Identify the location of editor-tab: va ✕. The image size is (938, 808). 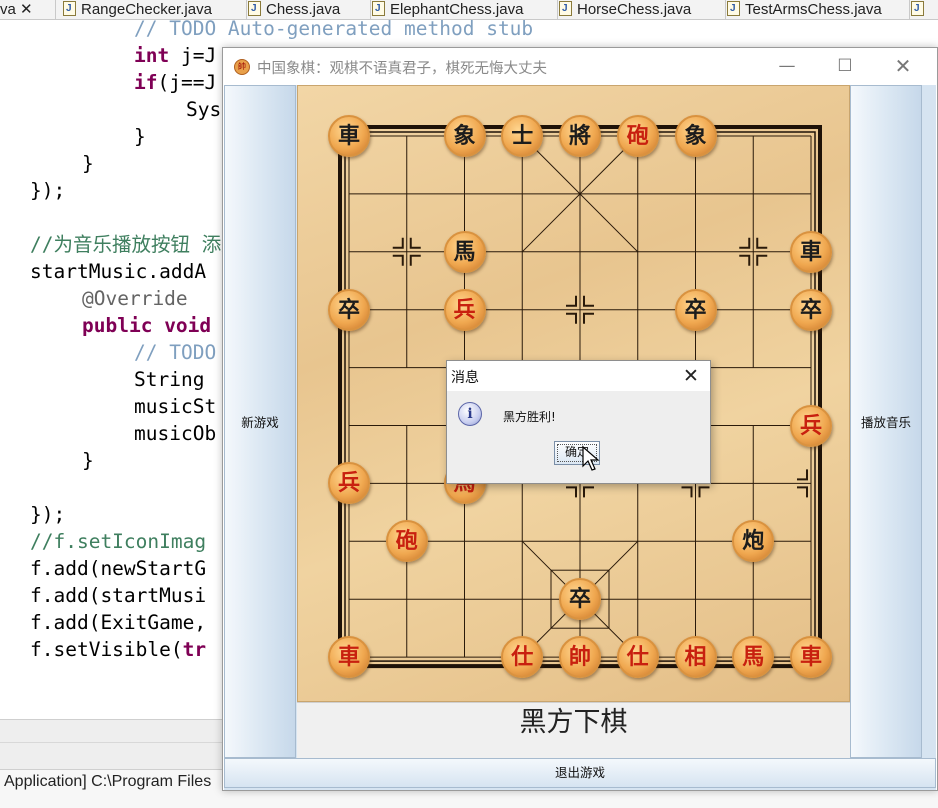
(28, 9).